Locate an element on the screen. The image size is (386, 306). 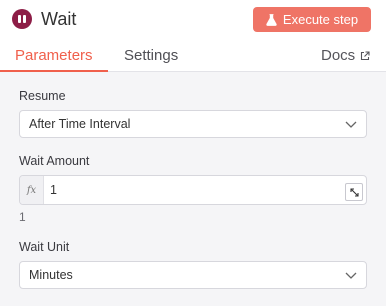
expand-editor-icon is located at coordinates (354, 192).